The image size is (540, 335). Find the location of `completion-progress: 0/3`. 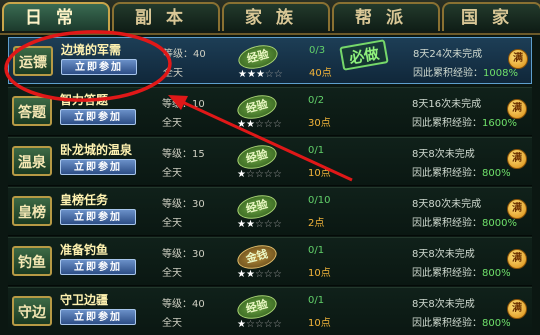

completion-progress: 0/3 is located at coordinates (317, 50).